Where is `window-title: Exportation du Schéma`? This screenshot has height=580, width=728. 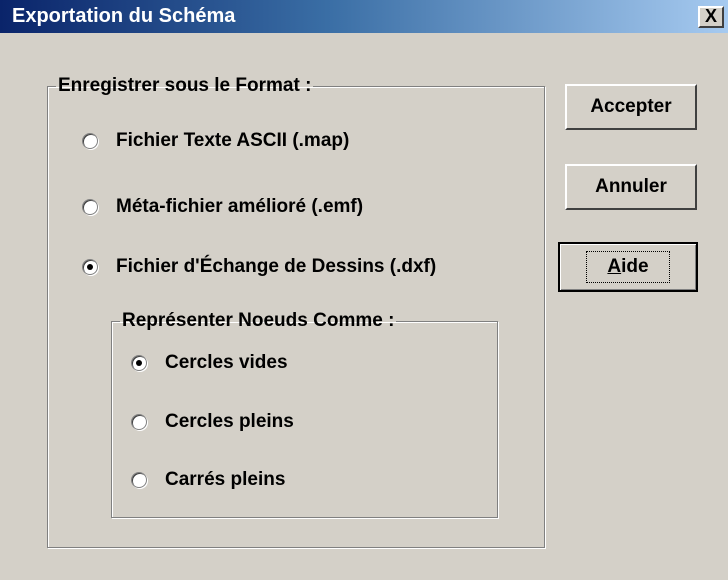
window-title: Exportation du Schéma is located at coordinates (124, 16).